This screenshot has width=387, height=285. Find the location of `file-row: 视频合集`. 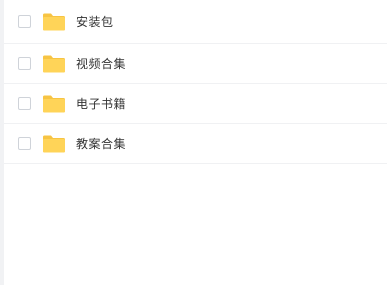

file-row: 视频合集 is located at coordinates (195, 64).